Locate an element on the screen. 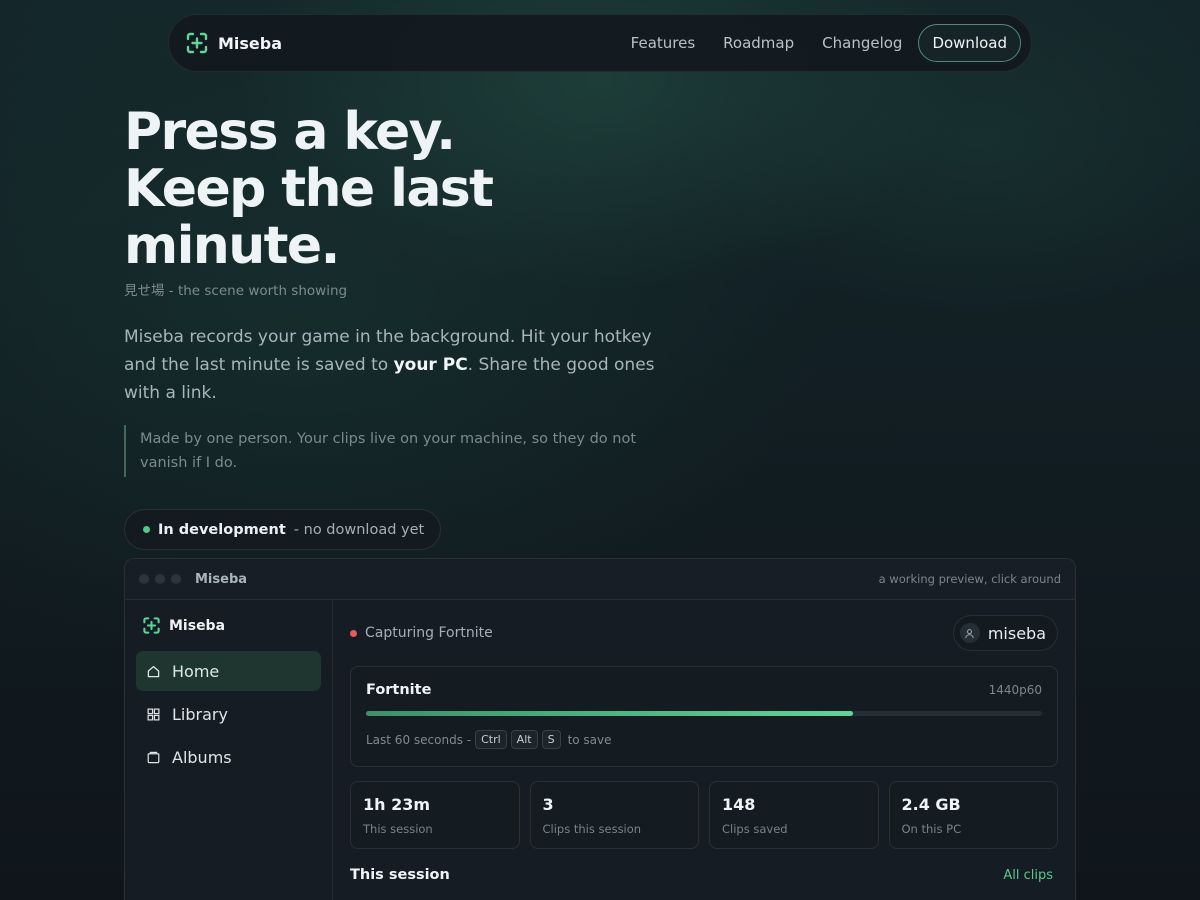 Image resolution: width=1200 pixels, height=900 pixels. key-ctrl: Ctrl is located at coordinates (491, 739).